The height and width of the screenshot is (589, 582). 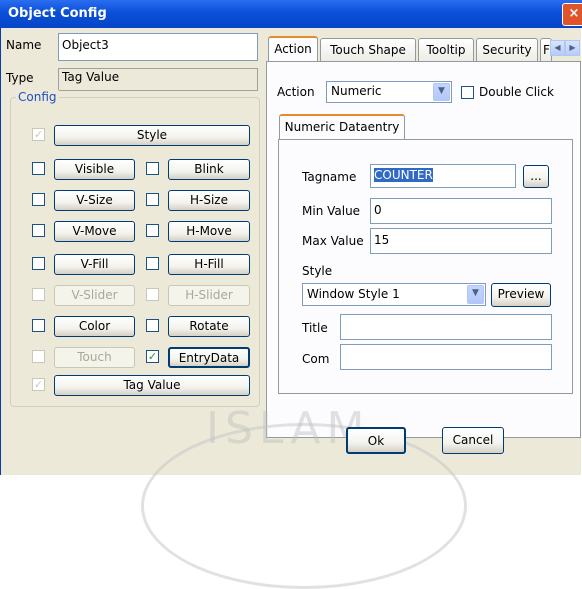 What do you see at coordinates (507, 50) in the screenshot?
I see `tab-security: Security` at bounding box center [507, 50].